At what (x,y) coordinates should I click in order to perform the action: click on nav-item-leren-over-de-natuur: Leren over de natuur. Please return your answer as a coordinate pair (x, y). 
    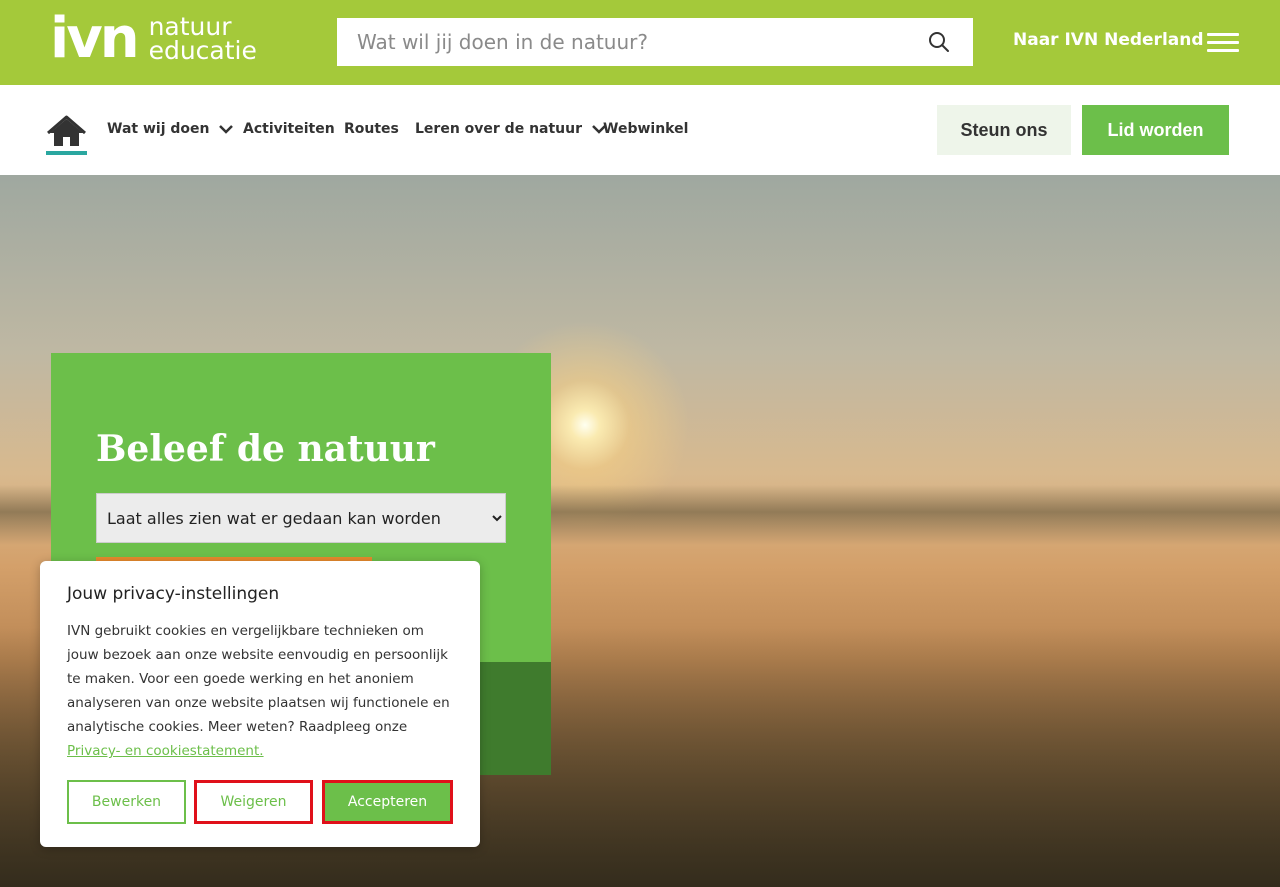
    Looking at the image, I should click on (510, 129).